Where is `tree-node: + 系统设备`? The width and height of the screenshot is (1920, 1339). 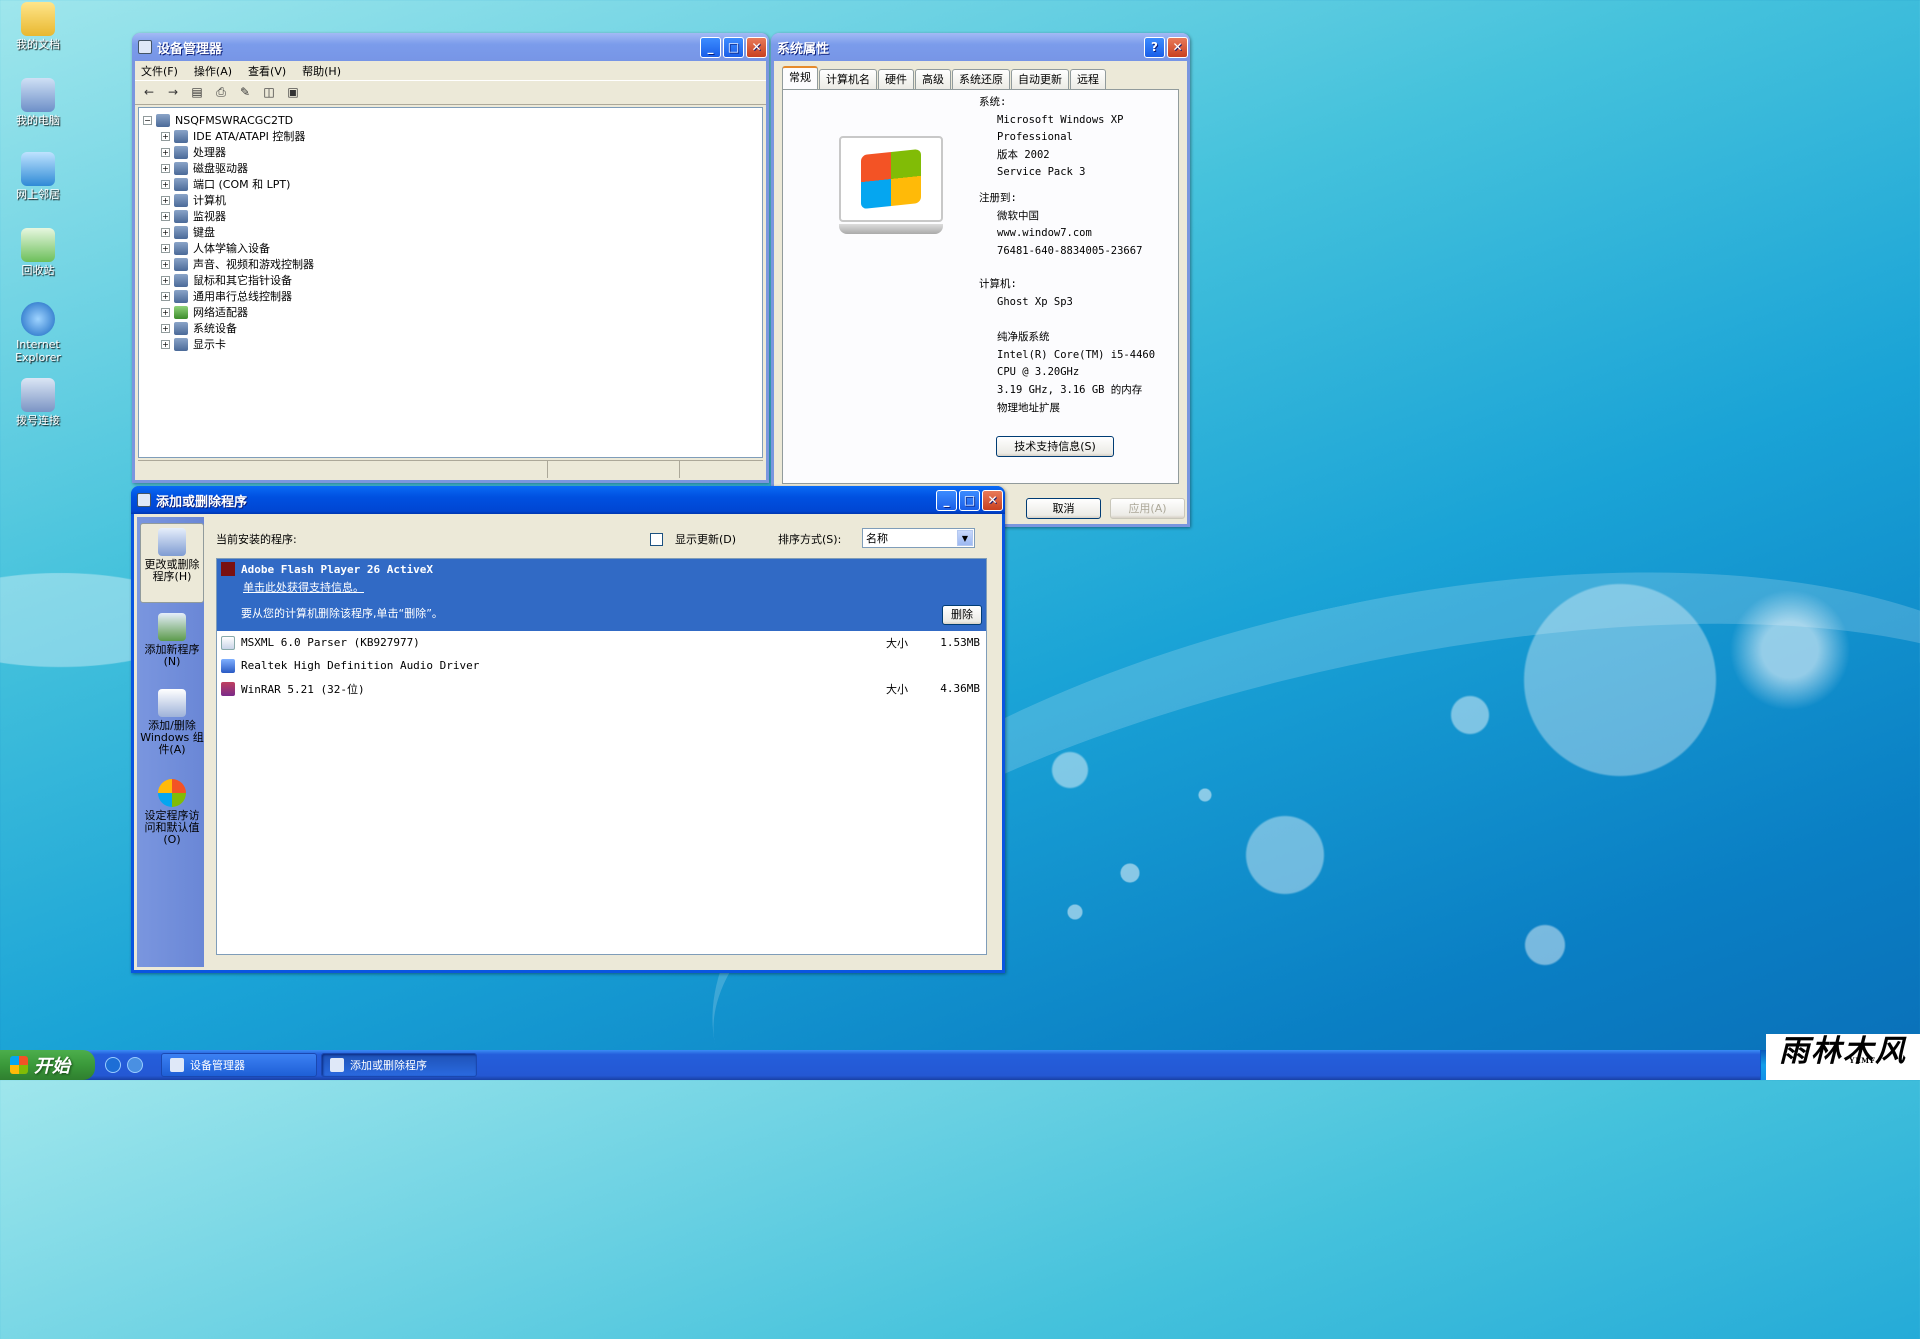 tree-node: + 系统设备 is located at coordinates (450, 328).